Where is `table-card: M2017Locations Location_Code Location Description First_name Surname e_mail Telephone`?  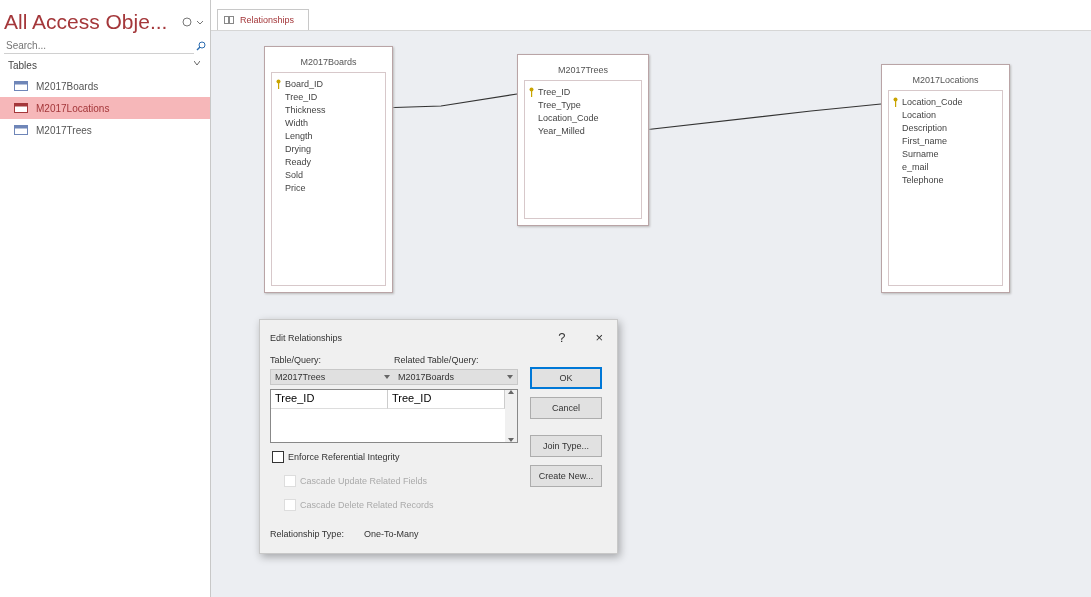 table-card: M2017Locations Location_Code Location Description First_name Surname e_mail Telephone is located at coordinates (945, 178).